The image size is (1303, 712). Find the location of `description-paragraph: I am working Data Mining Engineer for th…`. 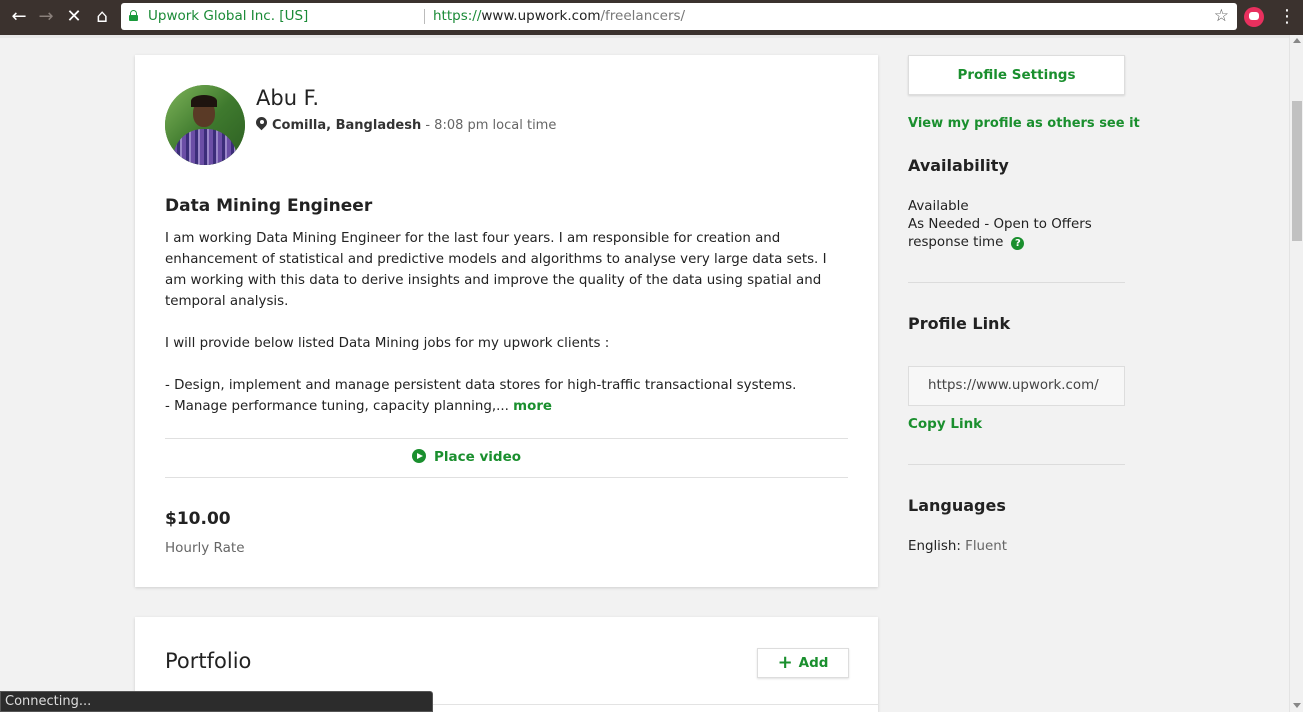

description-paragraph: I am working Data Mining Engineer for th… is located at coordinates (496, 270).